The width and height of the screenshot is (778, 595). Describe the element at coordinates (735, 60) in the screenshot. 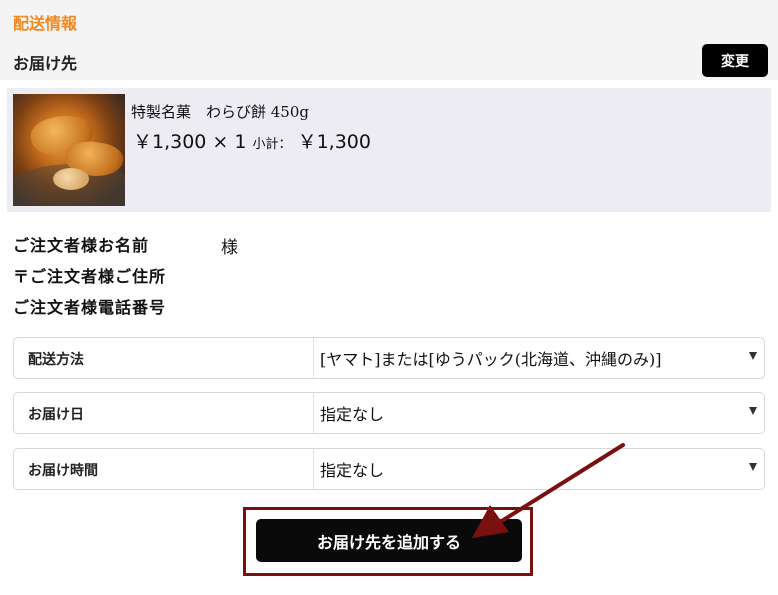

I see `change-button: 変更` at that location.